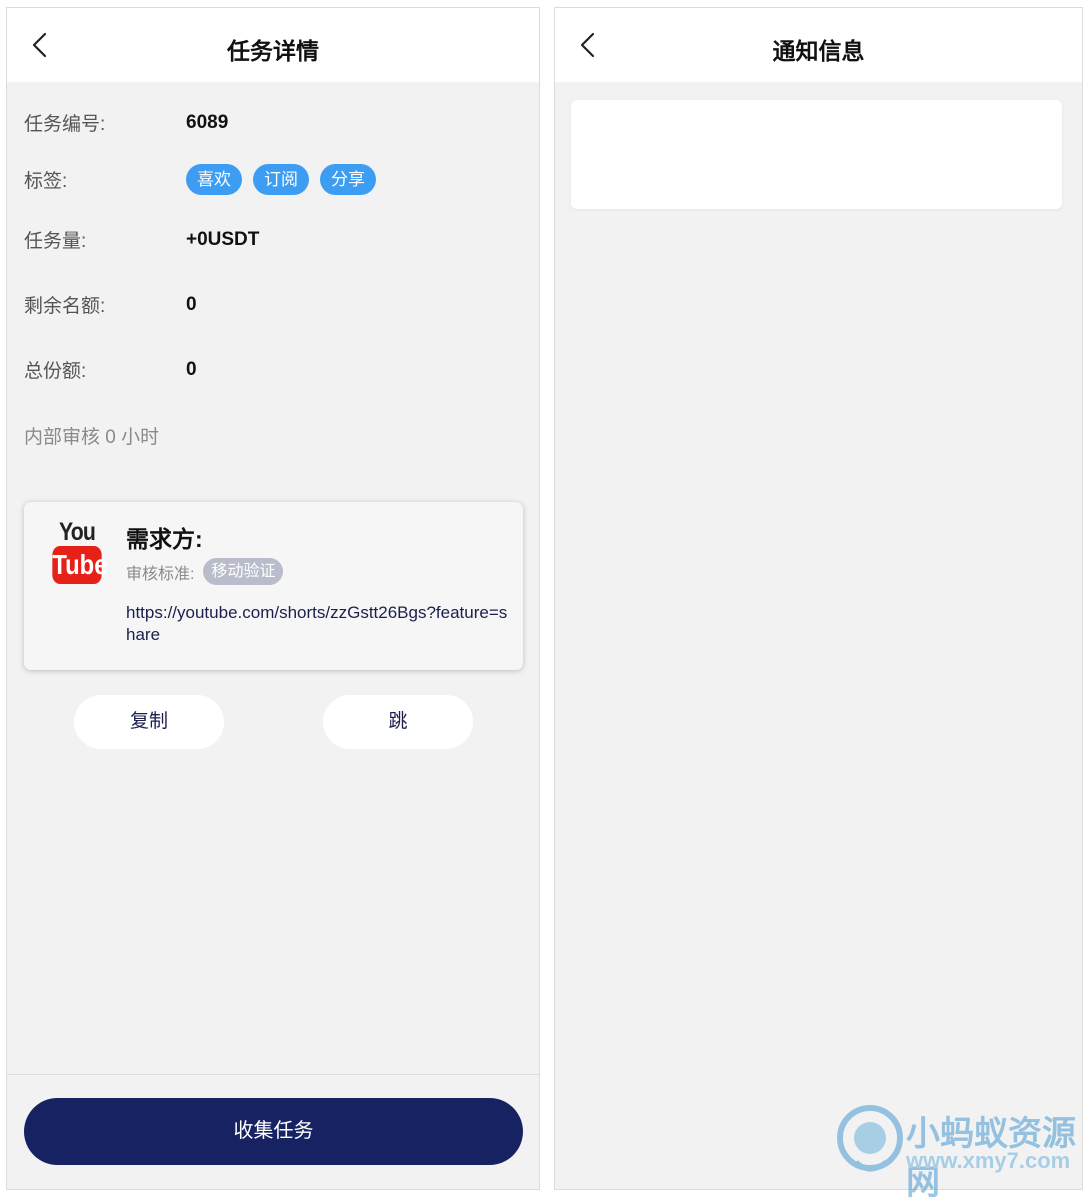 The image size is (1090, 1204). I want to click on task-detail-header: 任务详情, so click(273, 45).